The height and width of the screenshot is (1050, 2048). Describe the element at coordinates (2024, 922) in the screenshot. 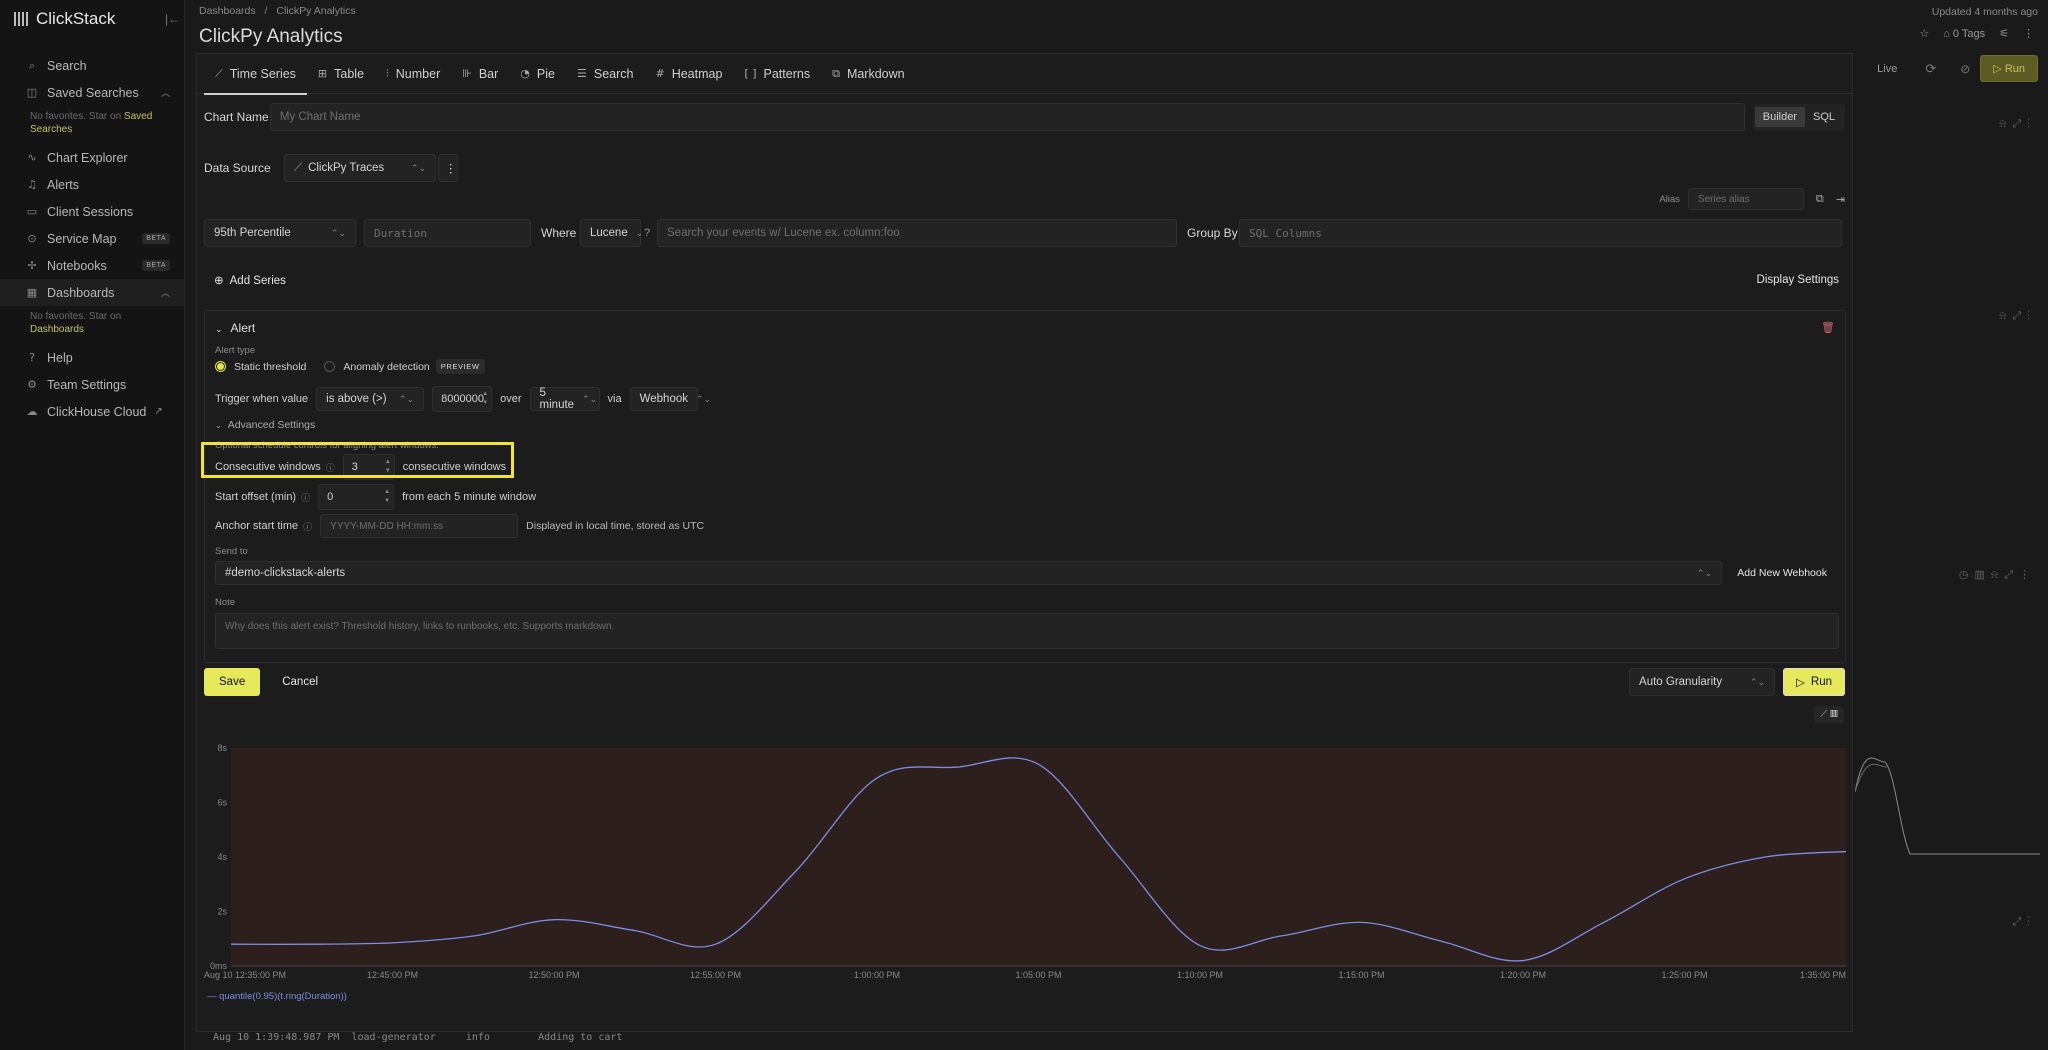

I see `panel-controls-icon: ⤢⋮` at that location.